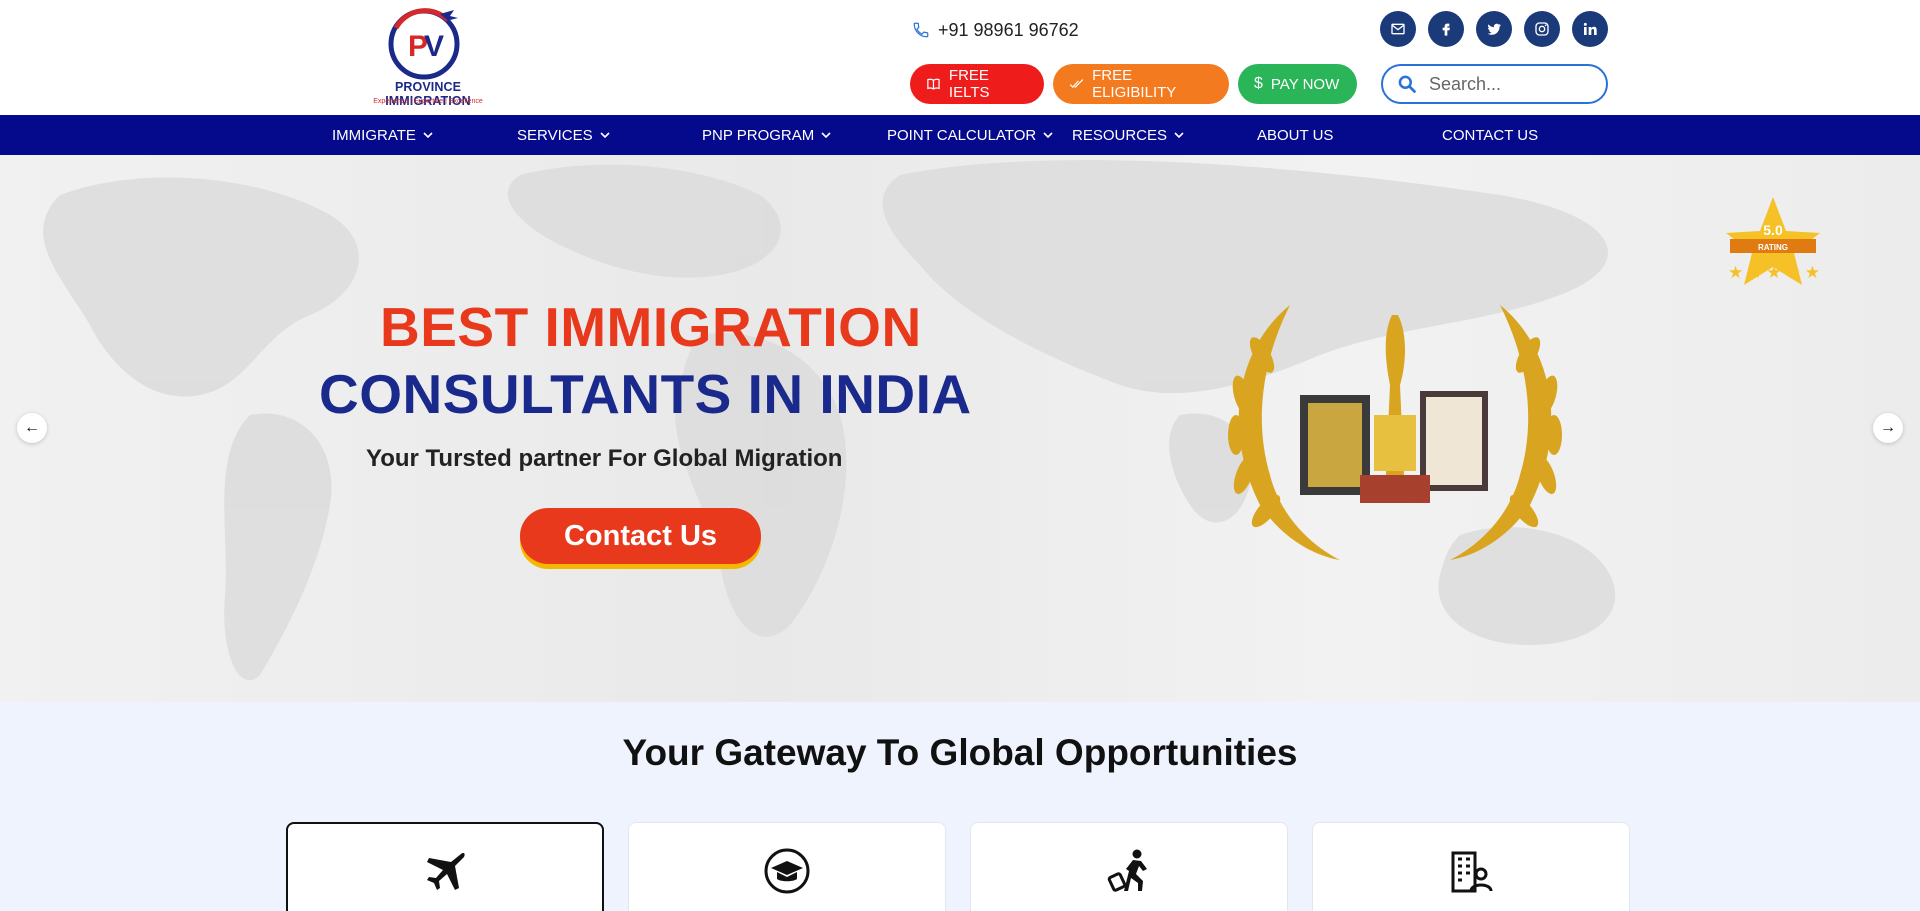  I want to click on nav-item-label: POINT CALCULATOR, so click(962, 135).